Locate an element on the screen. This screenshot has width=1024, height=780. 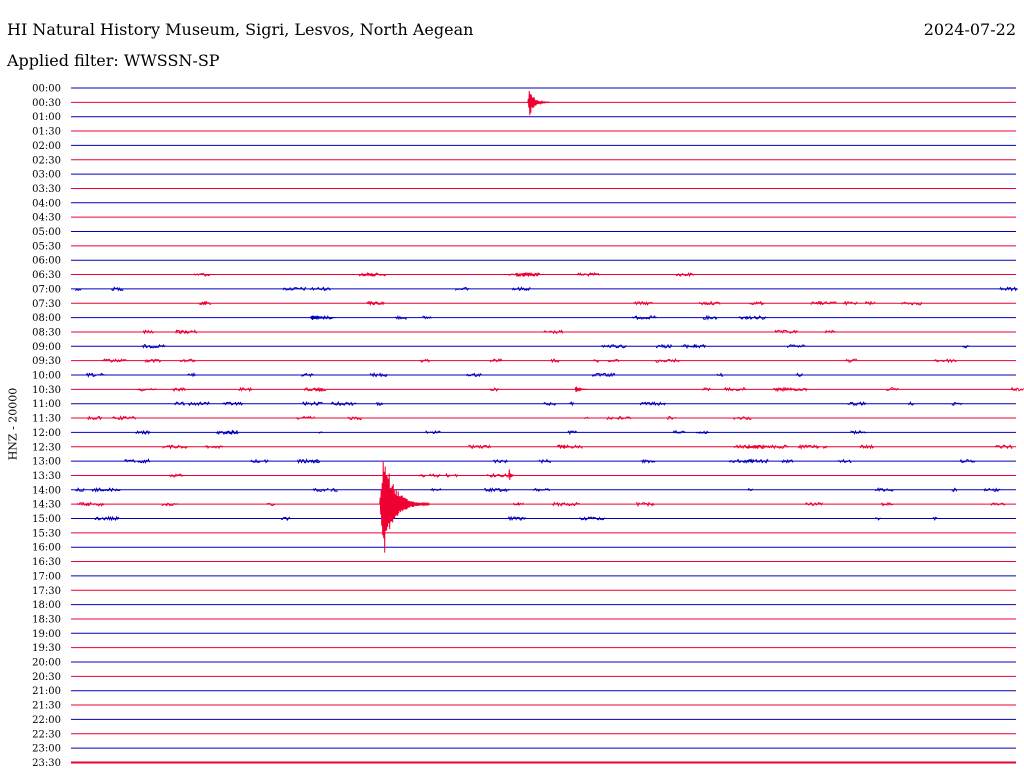
row-time-label: 13:30 is located at coordinates (46, 476).